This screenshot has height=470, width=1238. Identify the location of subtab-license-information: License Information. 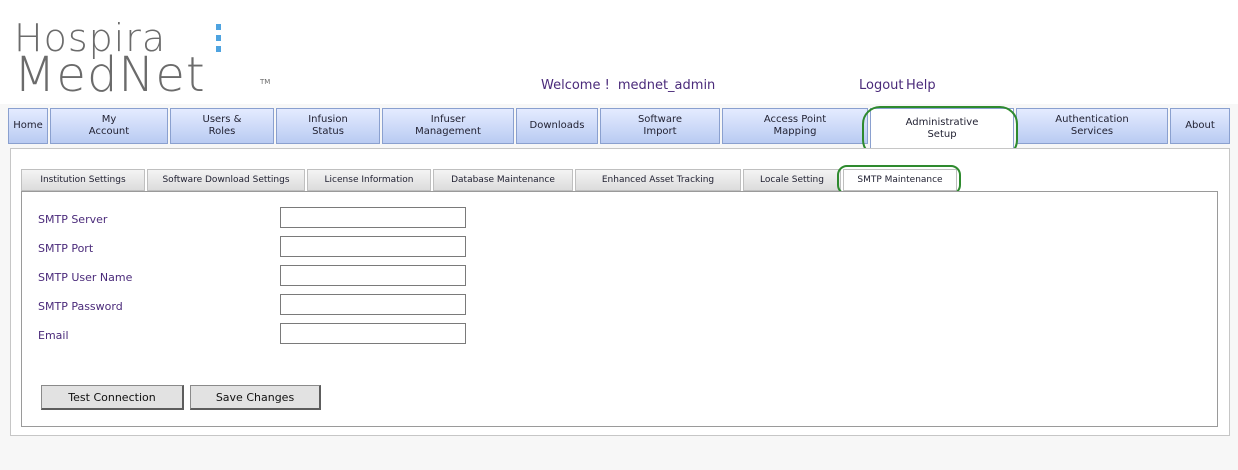
(369, 180).